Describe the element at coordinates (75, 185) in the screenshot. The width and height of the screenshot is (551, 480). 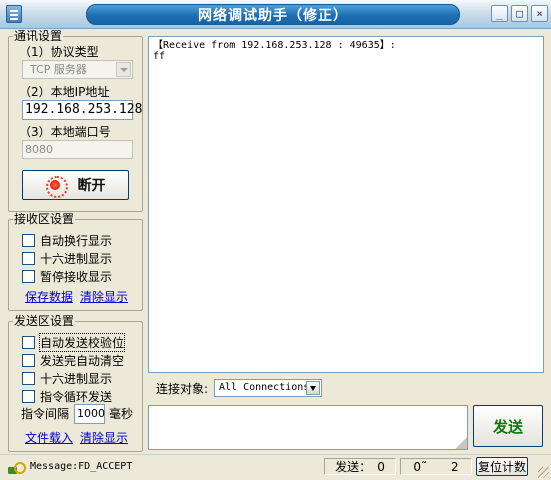
I see `disconnect-button: 断开` at that location.